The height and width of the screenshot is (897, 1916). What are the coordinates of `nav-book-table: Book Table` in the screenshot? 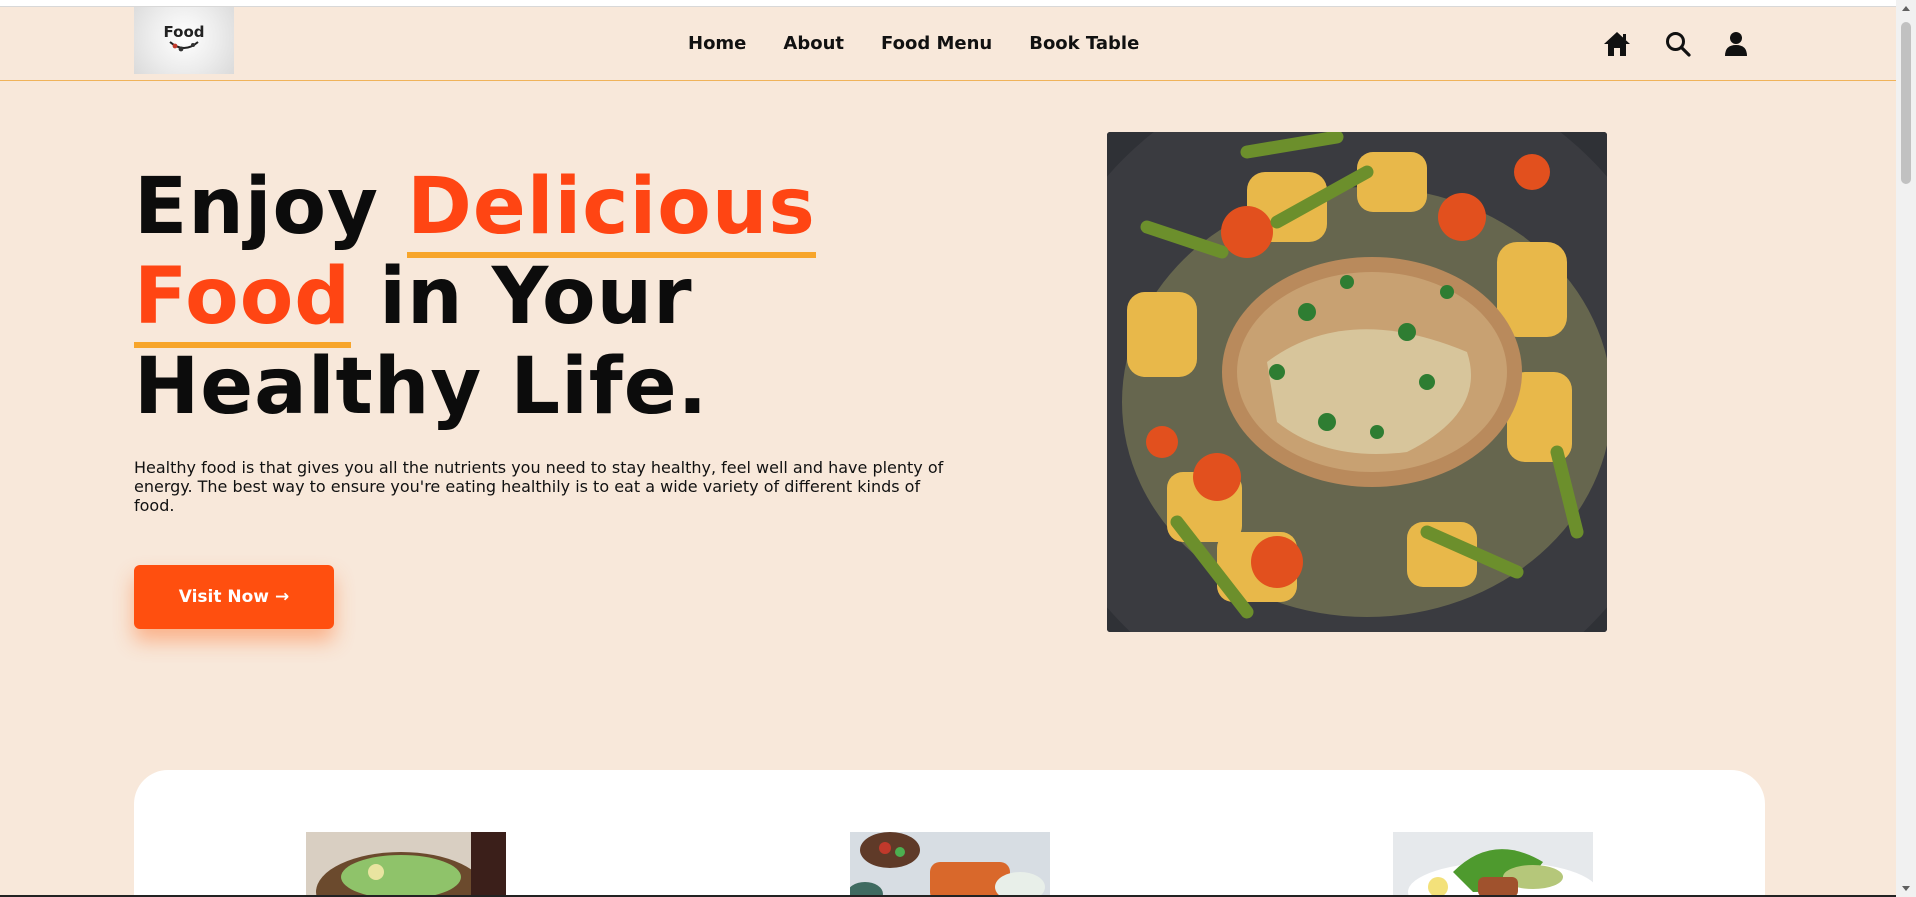 It's located at (1084, 43).